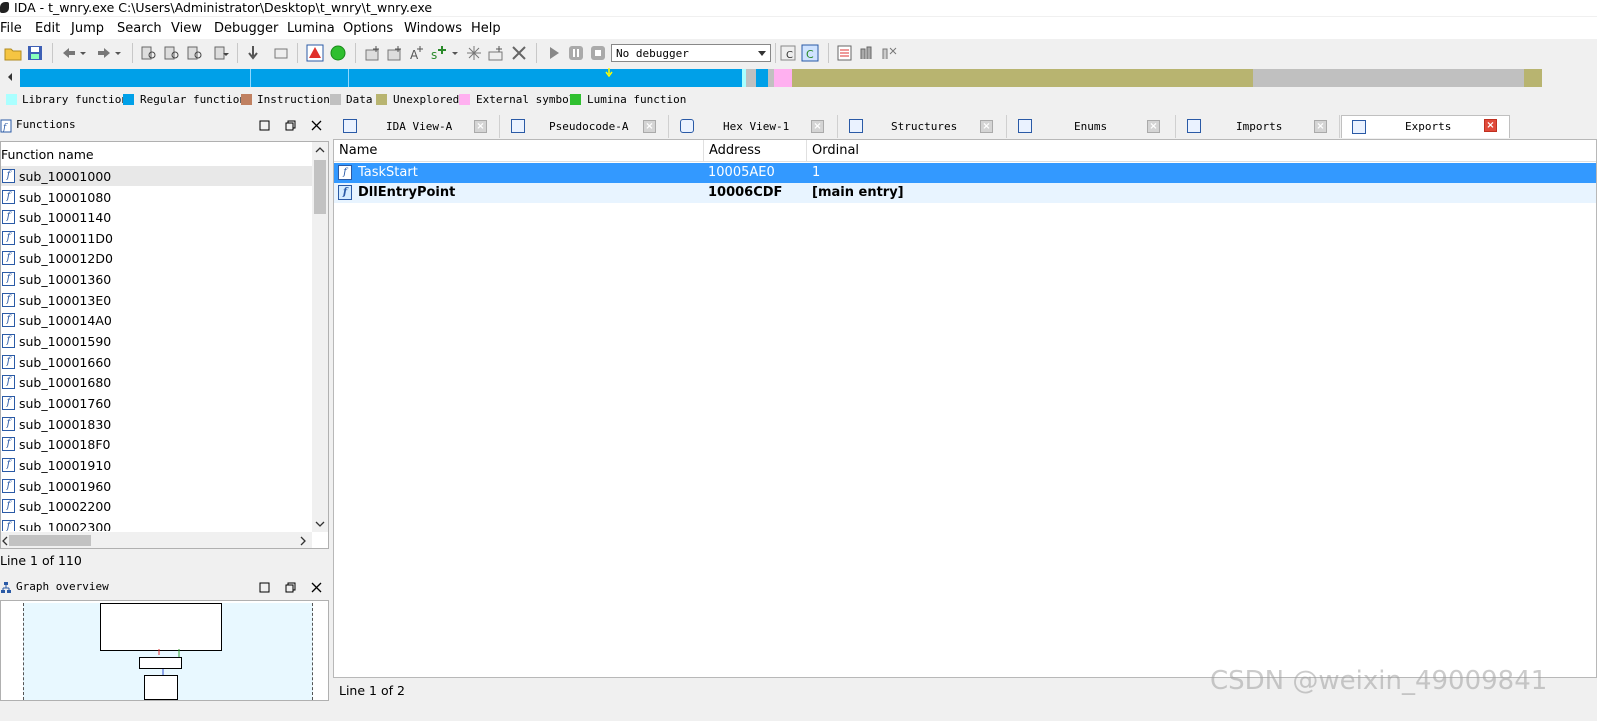 This screenshot has height=721, width=1597. What do you see at coordinates (923, 126) in the screenshot?
I see `tab-structures: Structures ×` at bounding box center [923, 126].